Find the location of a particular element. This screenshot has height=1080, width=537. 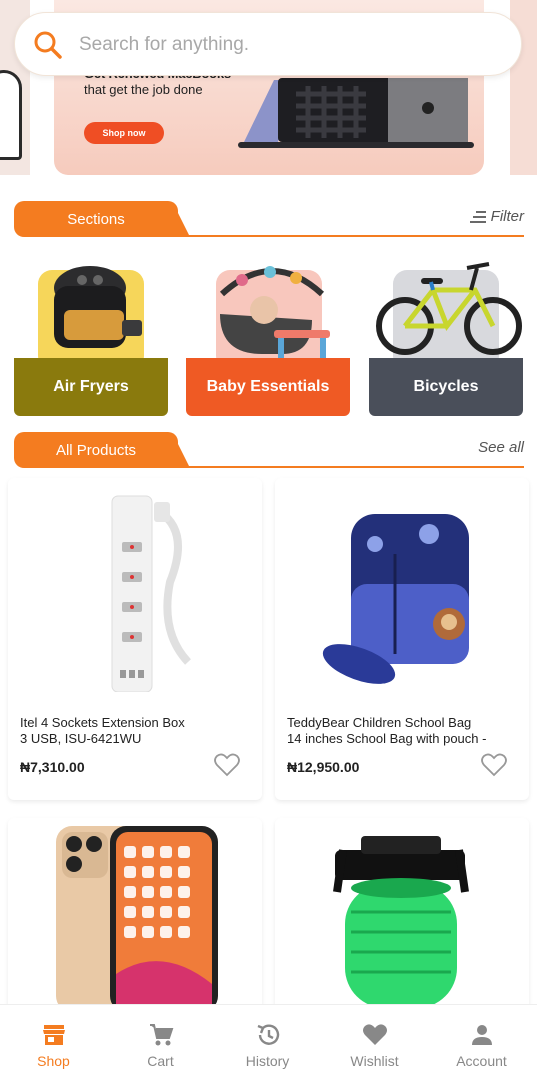

nav-cart: Cart is located at coordinates (160, 1042).